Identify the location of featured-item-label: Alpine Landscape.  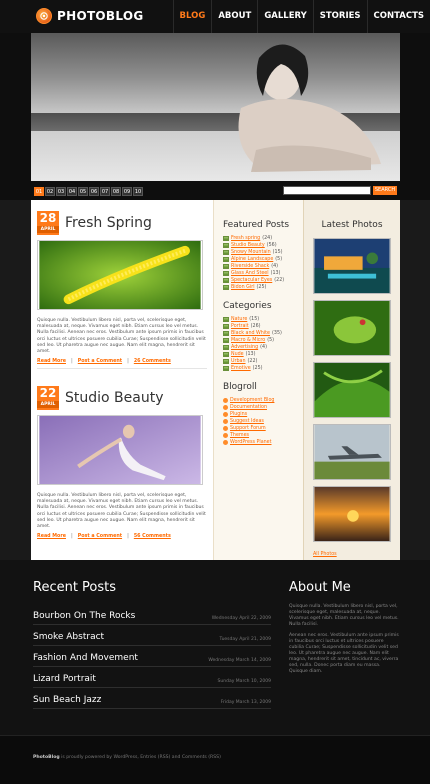
(252, 259).